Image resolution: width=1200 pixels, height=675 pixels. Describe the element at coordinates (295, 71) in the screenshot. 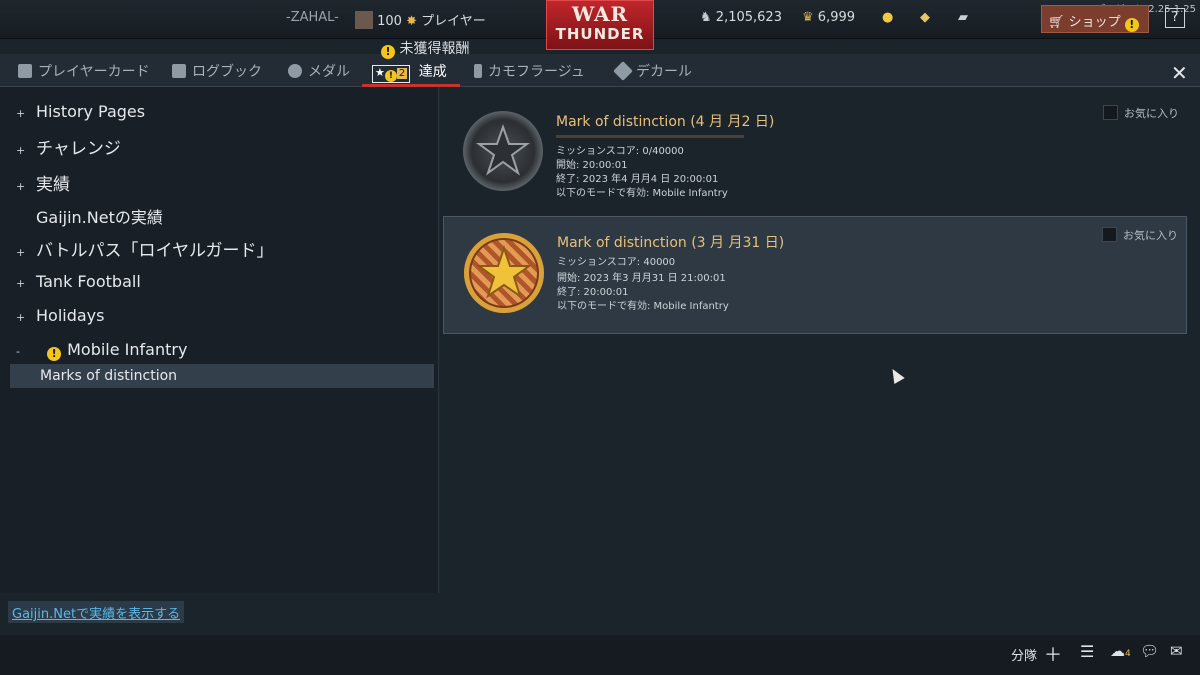

I see `medal-icon` at that location.